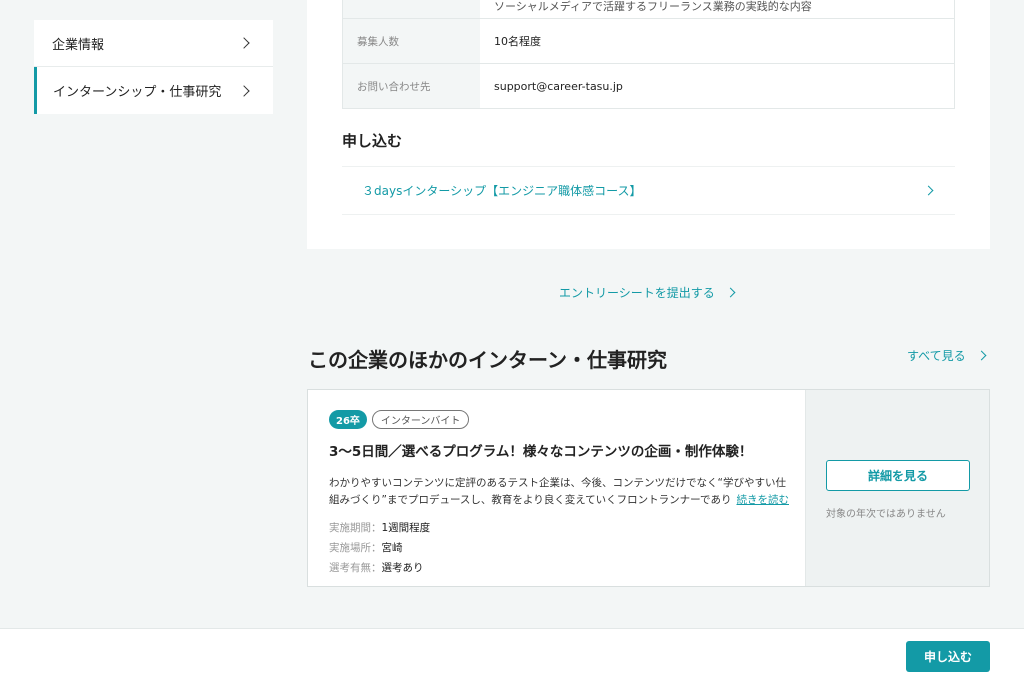 This screenshot has height=683, width=1024. I want to click on meta-key: 実施期間：, so click(355, 528).